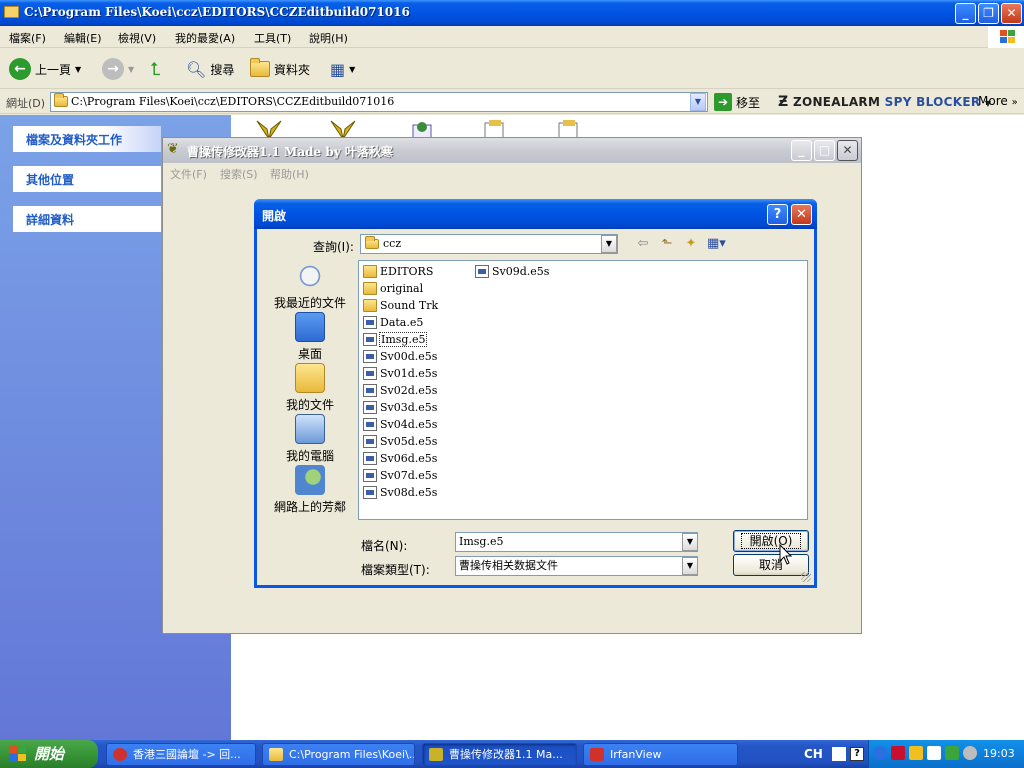 Image resolution: width=1024 pixels, height=768 pixels. I want to click on list-item: Sv02d.e5s, so click(400, 390).